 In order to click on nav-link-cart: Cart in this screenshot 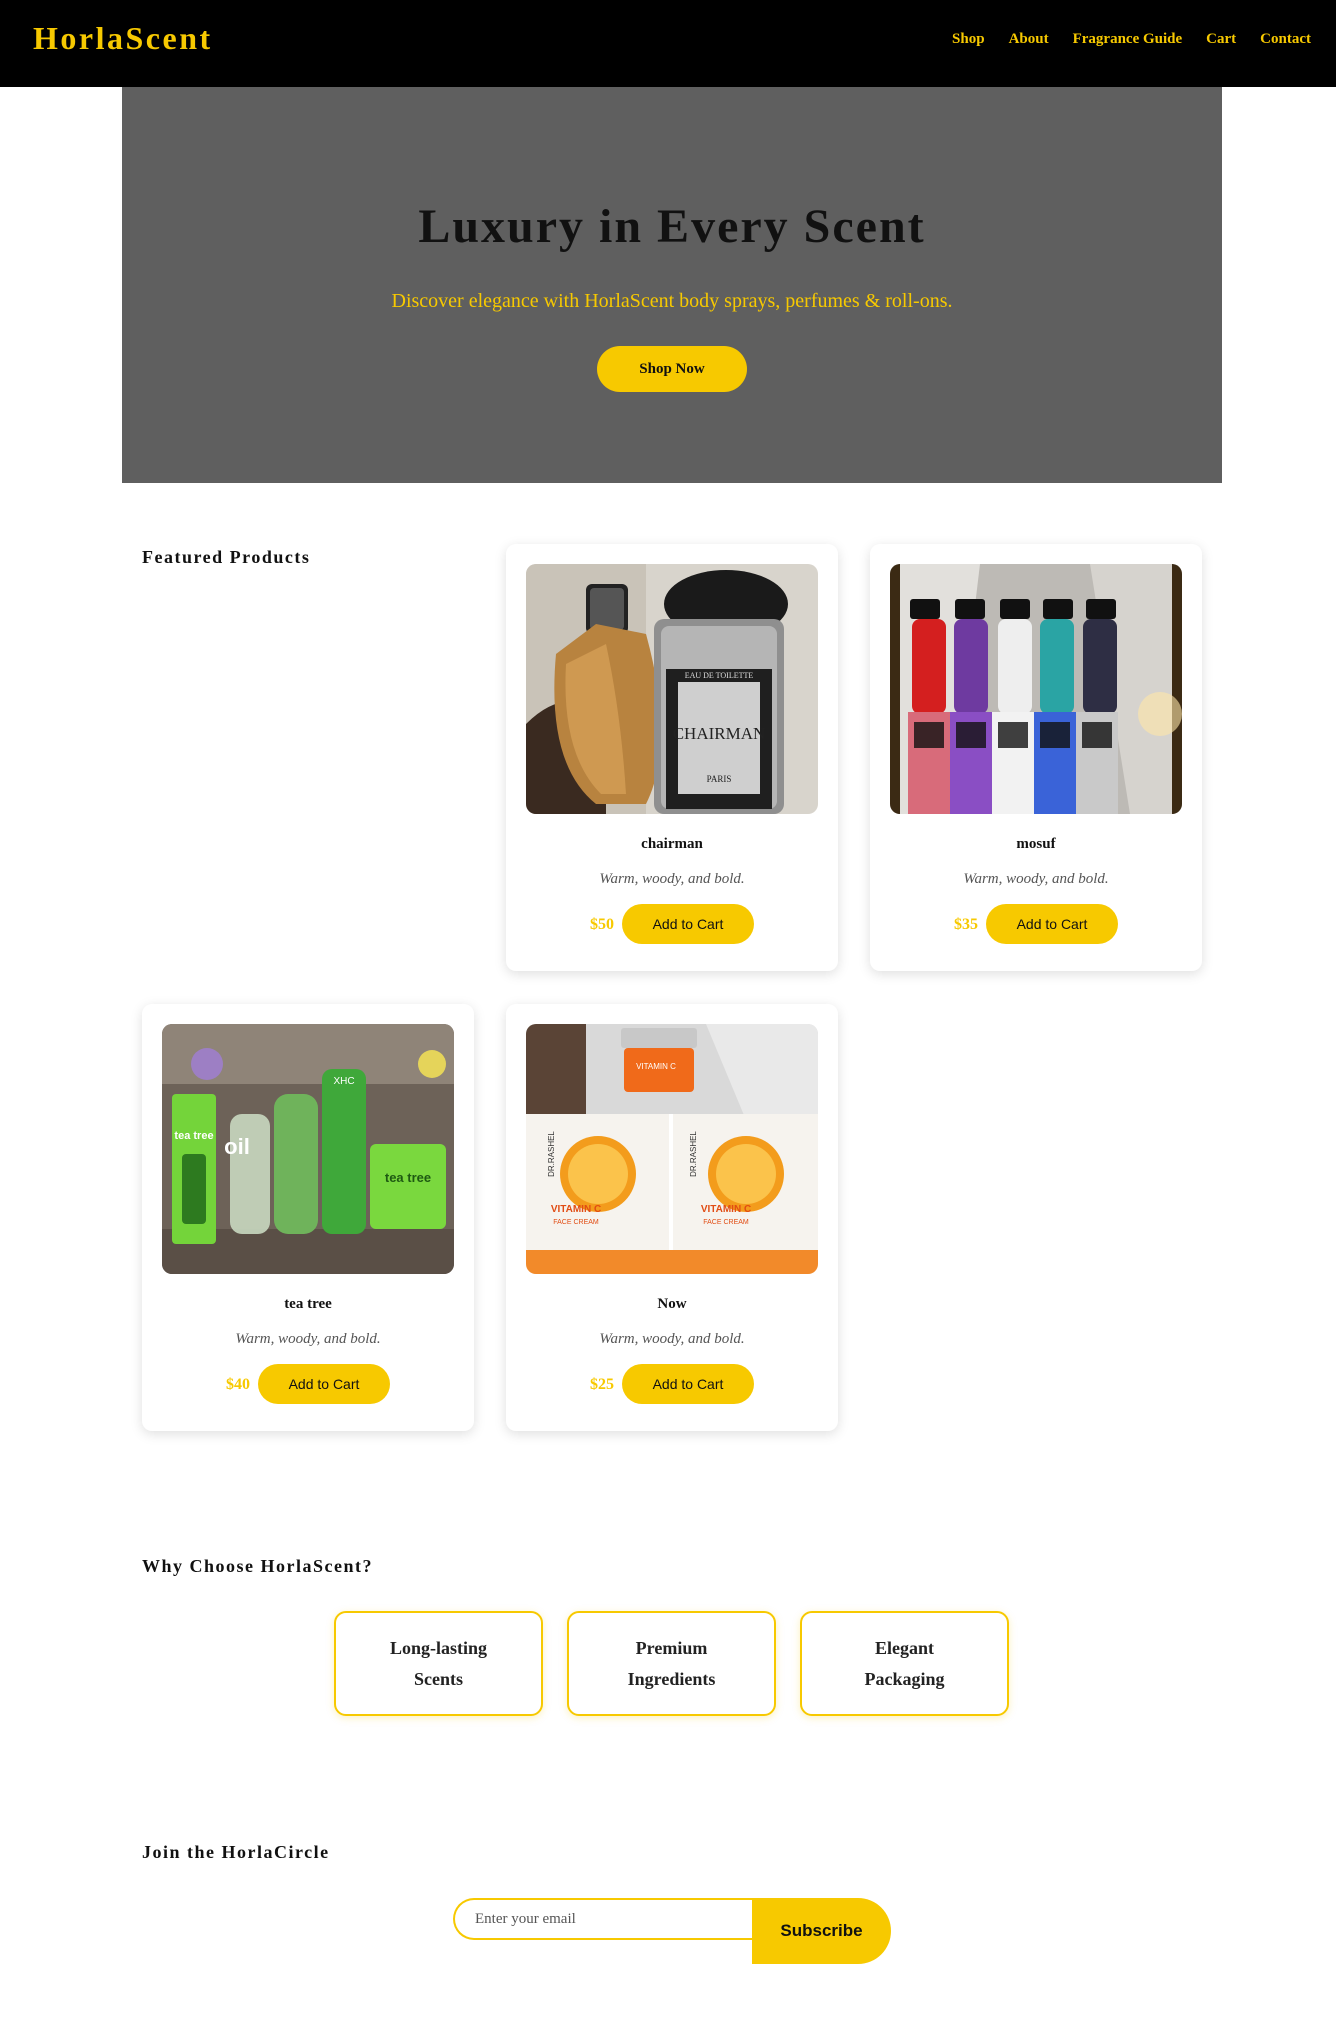, I will do `click(1221, 39)`.